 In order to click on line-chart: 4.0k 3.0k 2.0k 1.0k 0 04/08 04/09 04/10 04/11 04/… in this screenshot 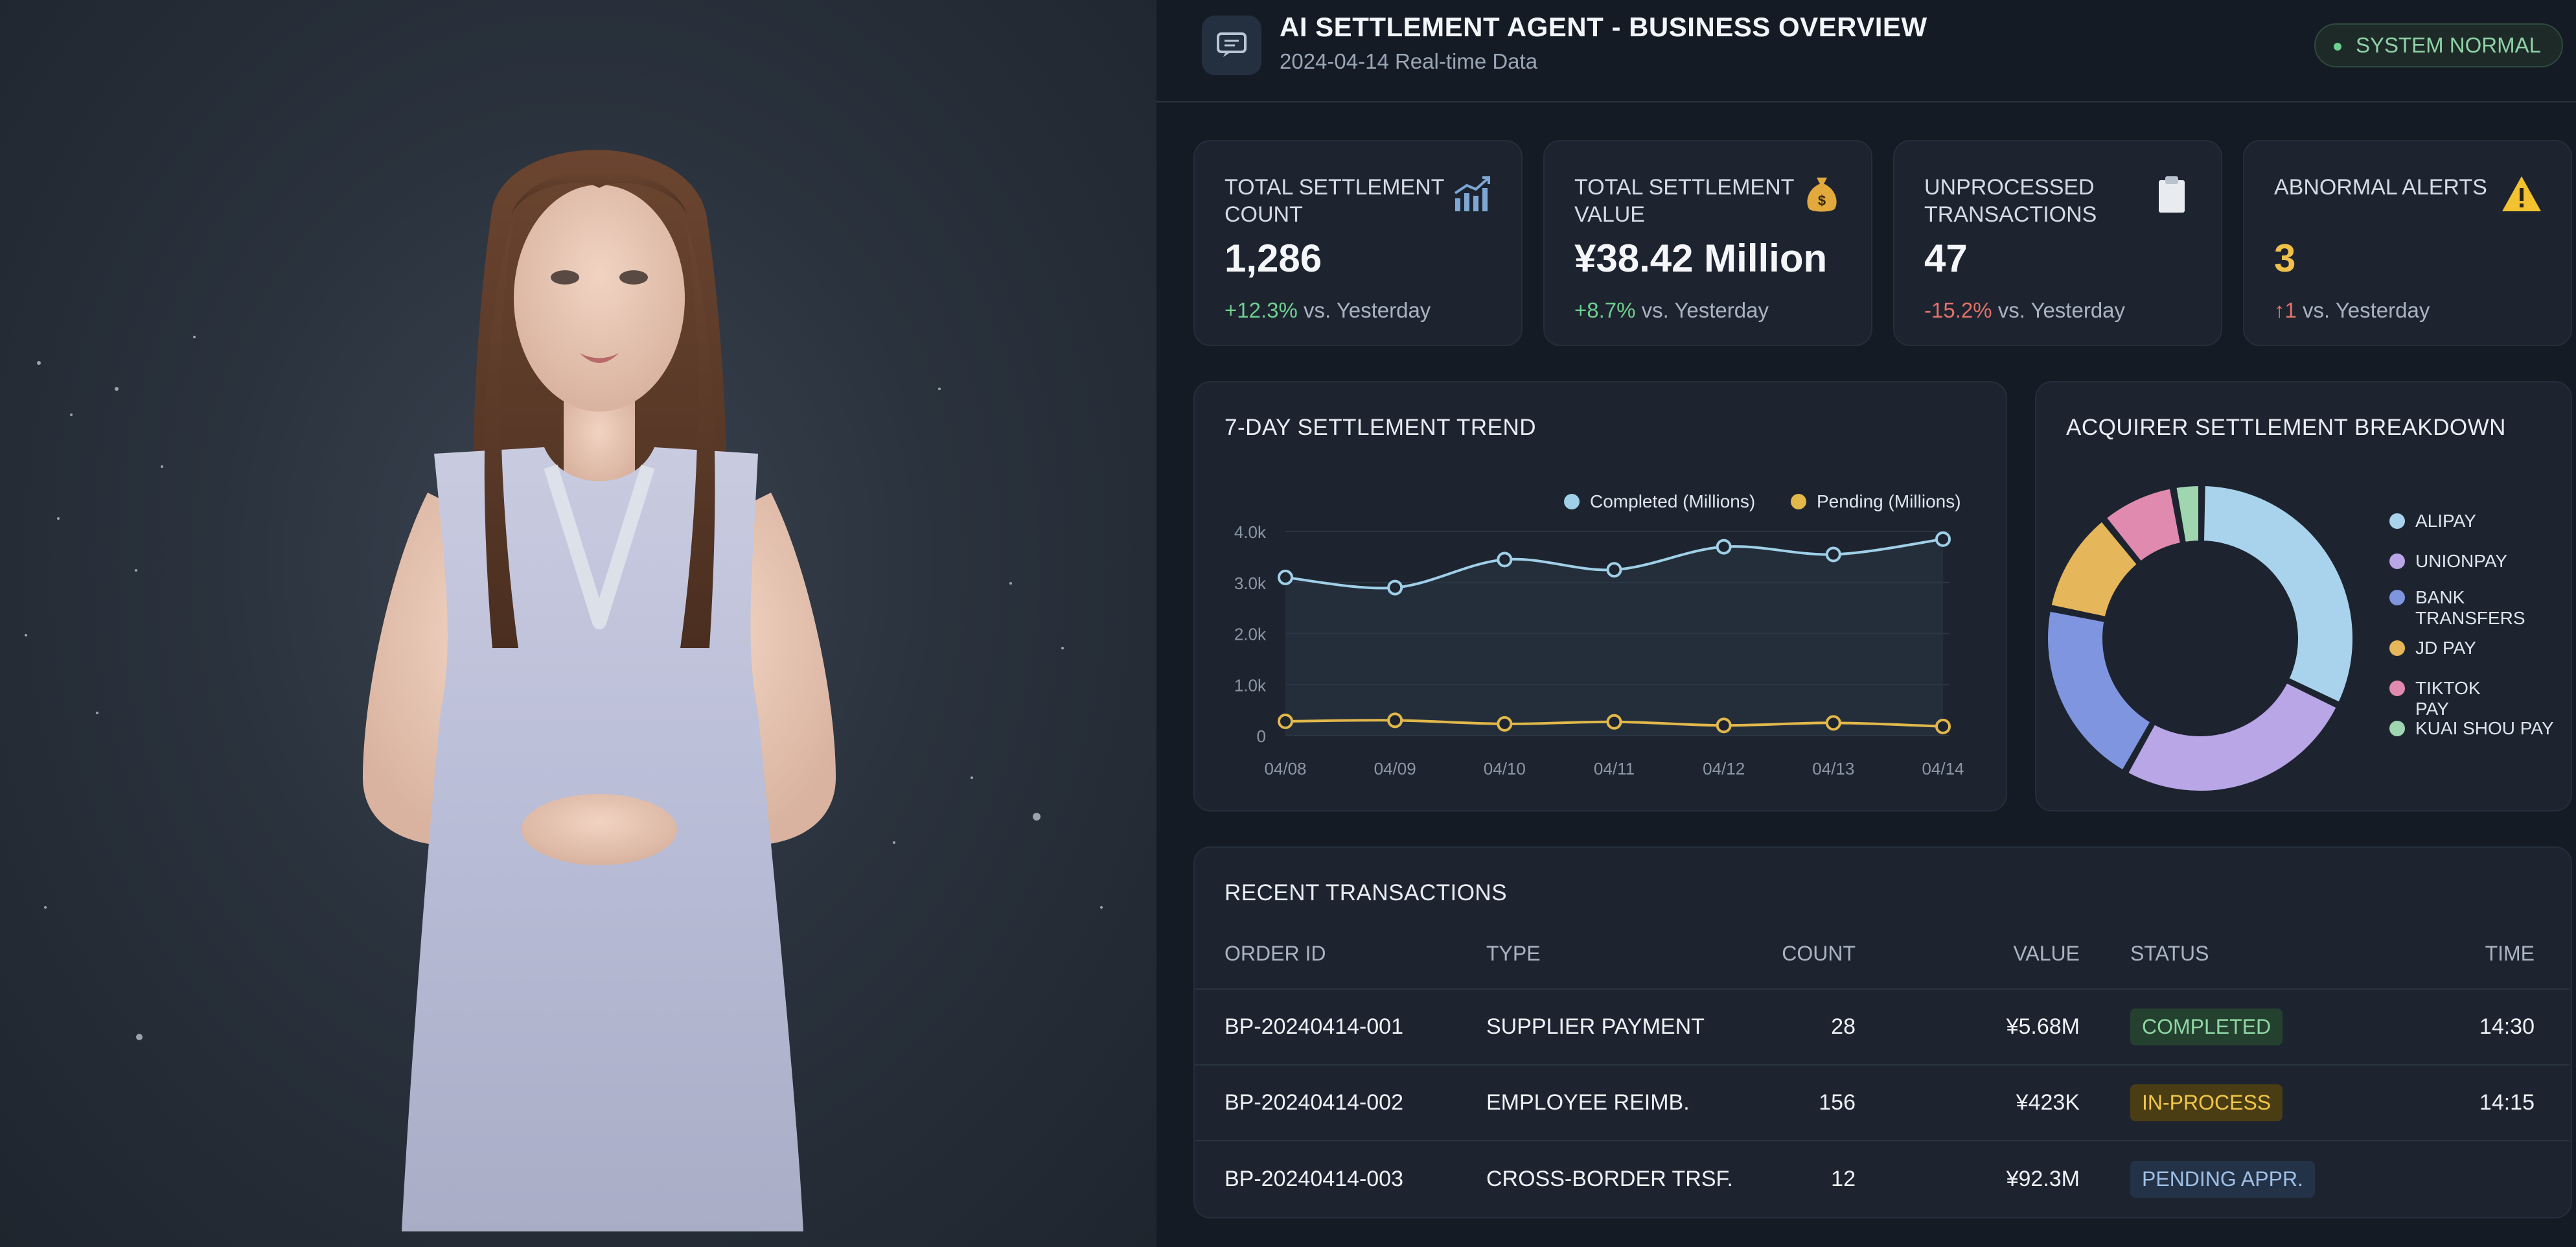, I will do `click(1599, 650)`.